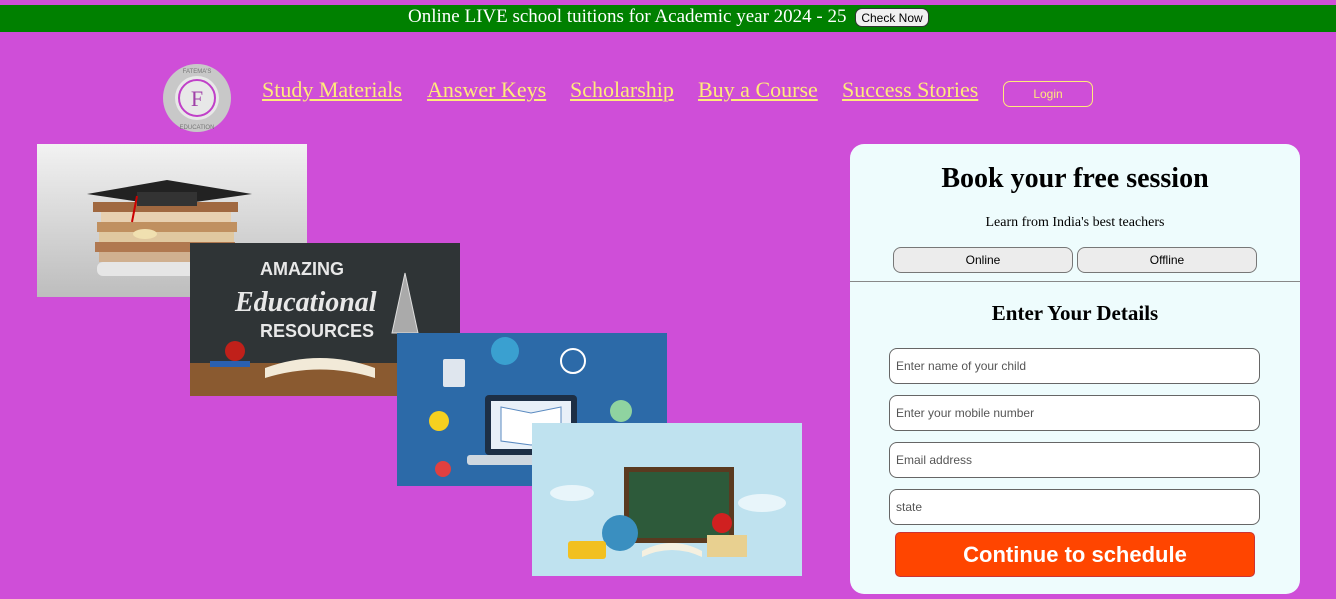  Describe the element at coordinates (667, 499) in the screenshot. I see `school-illustration-image` at that location.